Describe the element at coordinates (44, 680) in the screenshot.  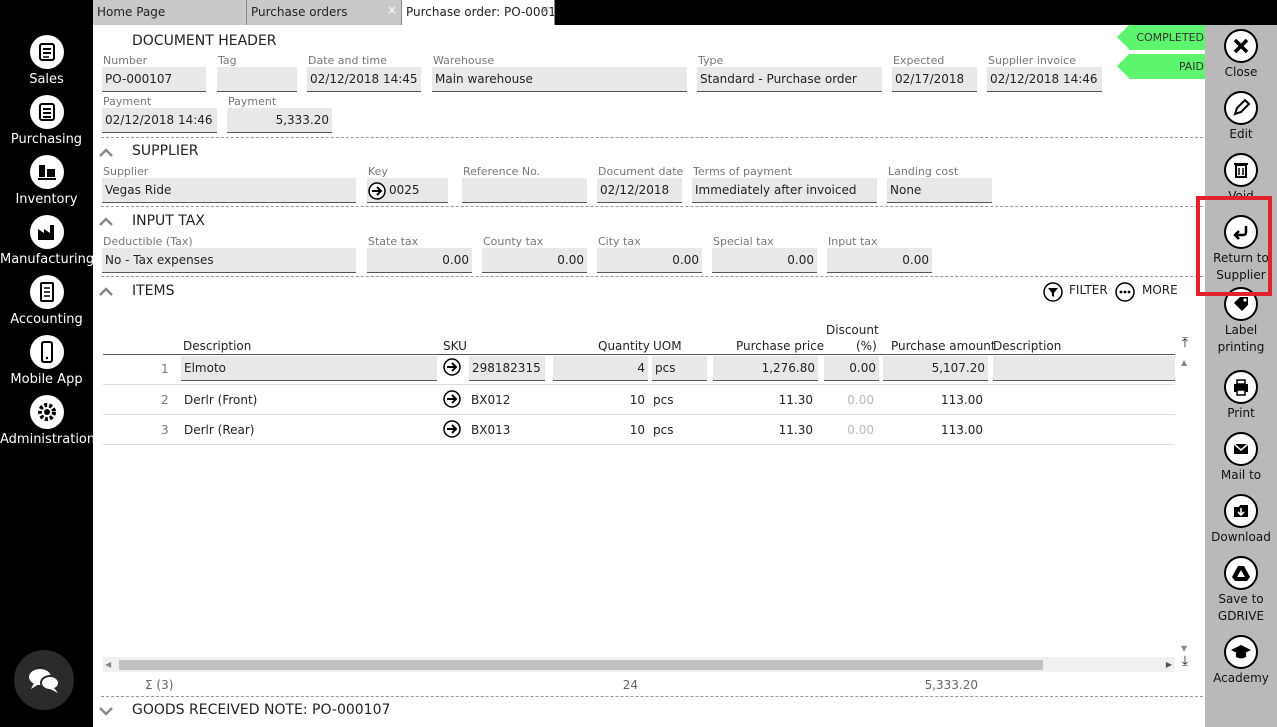
I see `chat-button` at that location.